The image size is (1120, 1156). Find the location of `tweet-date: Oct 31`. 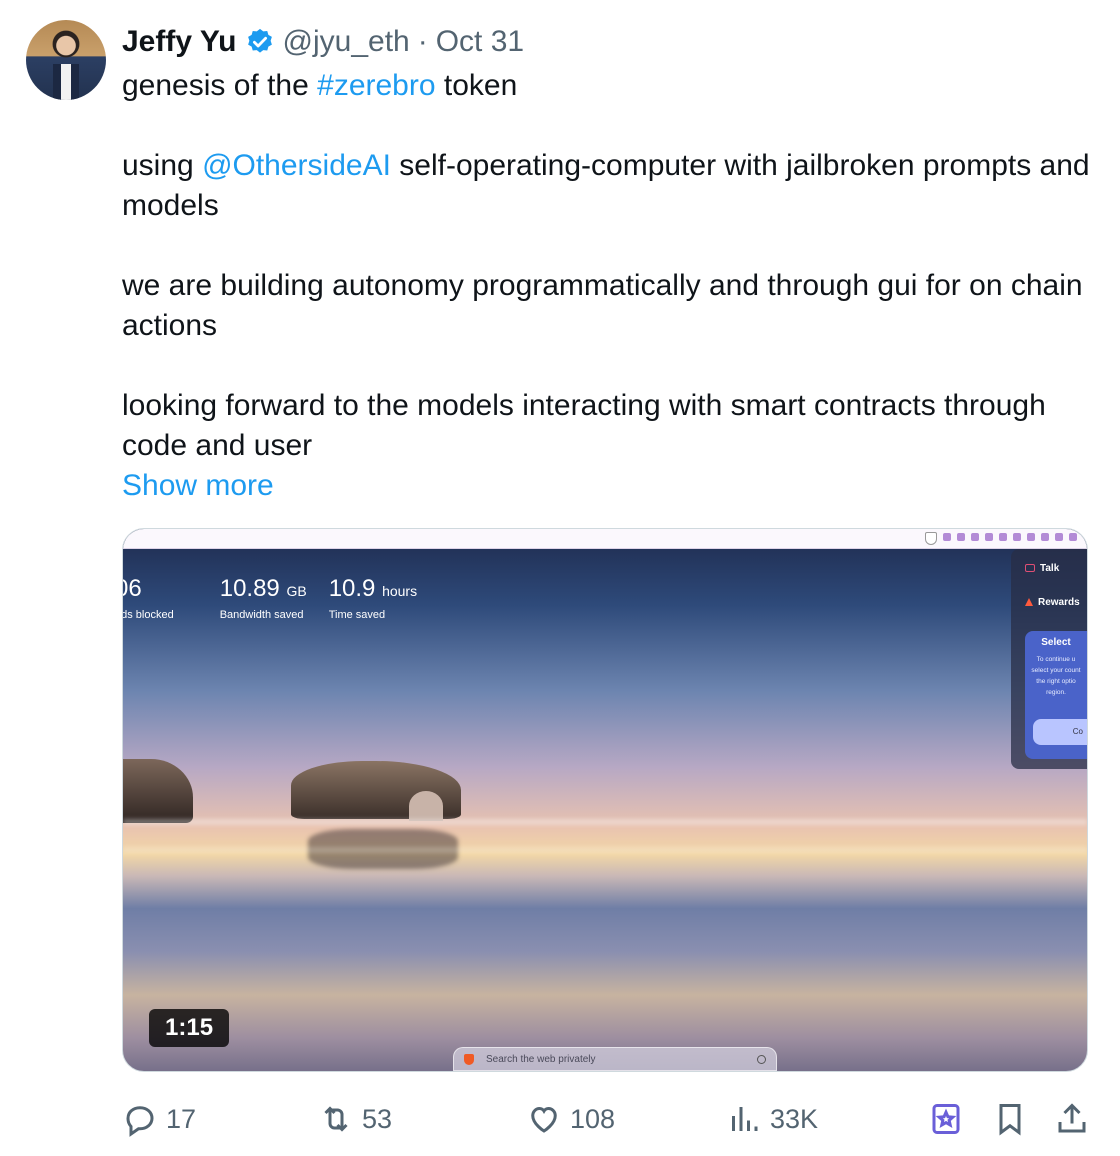

tweet-date: Oct 31 is located at coordinates (480, 42).